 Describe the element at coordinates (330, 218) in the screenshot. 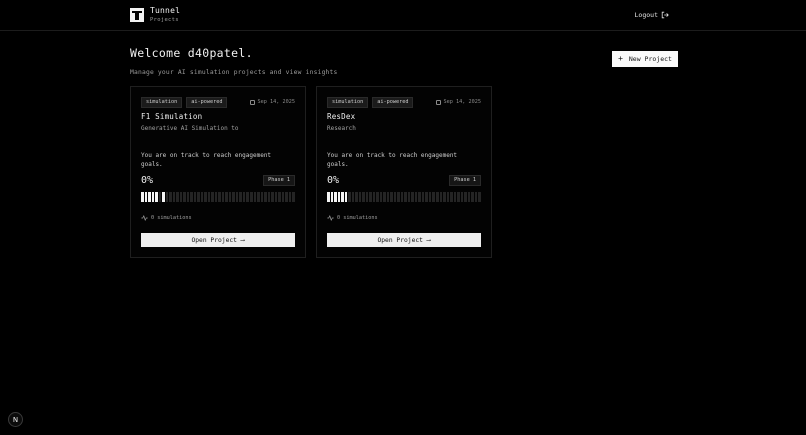

I see `activity-icon` at that location.